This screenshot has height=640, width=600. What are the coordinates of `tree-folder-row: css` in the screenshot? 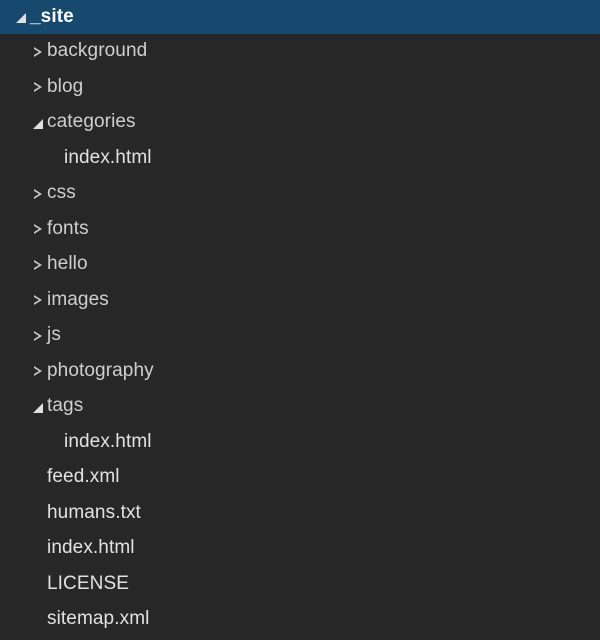 It's located at (300, 194).